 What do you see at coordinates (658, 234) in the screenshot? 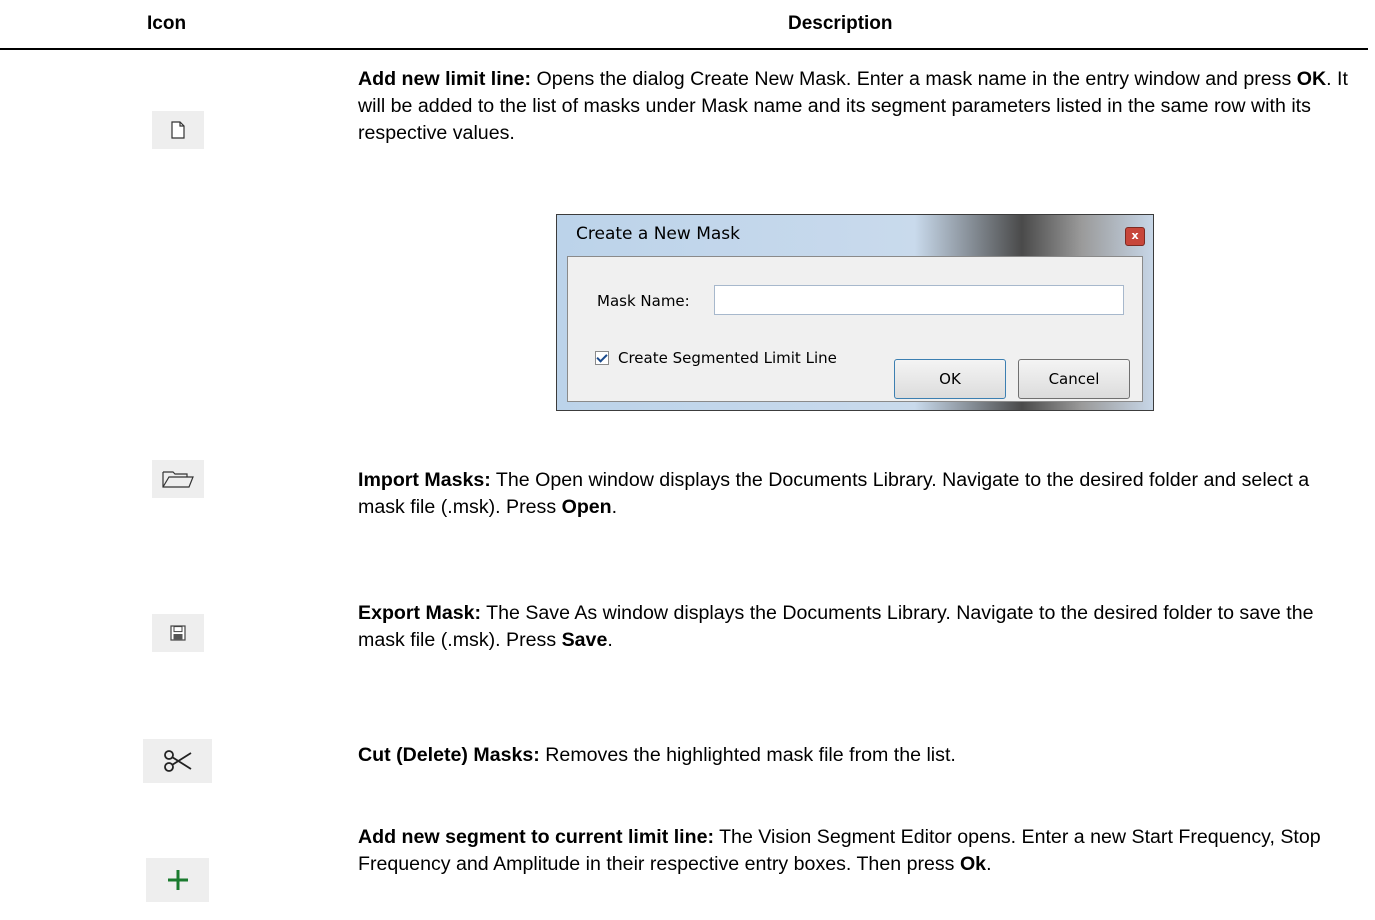
I see `dialog-title: Create a New Mask` at bounding box center [658, 234].